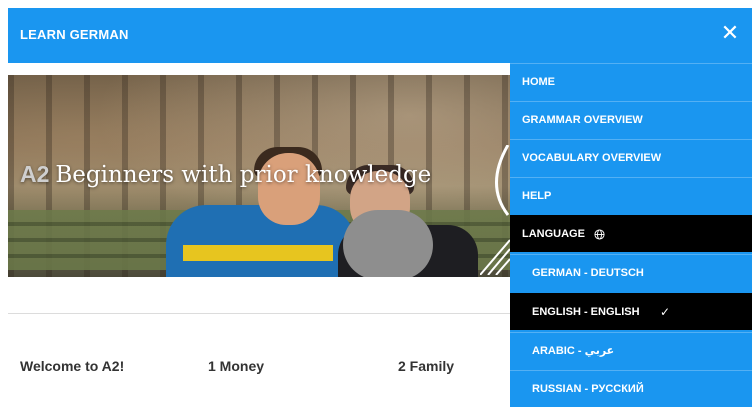 This screenshot has height=407, width=752. I want to click on lesson-tabs: Welcome to A2! 1 Money 2 Family, so click(255, 368).